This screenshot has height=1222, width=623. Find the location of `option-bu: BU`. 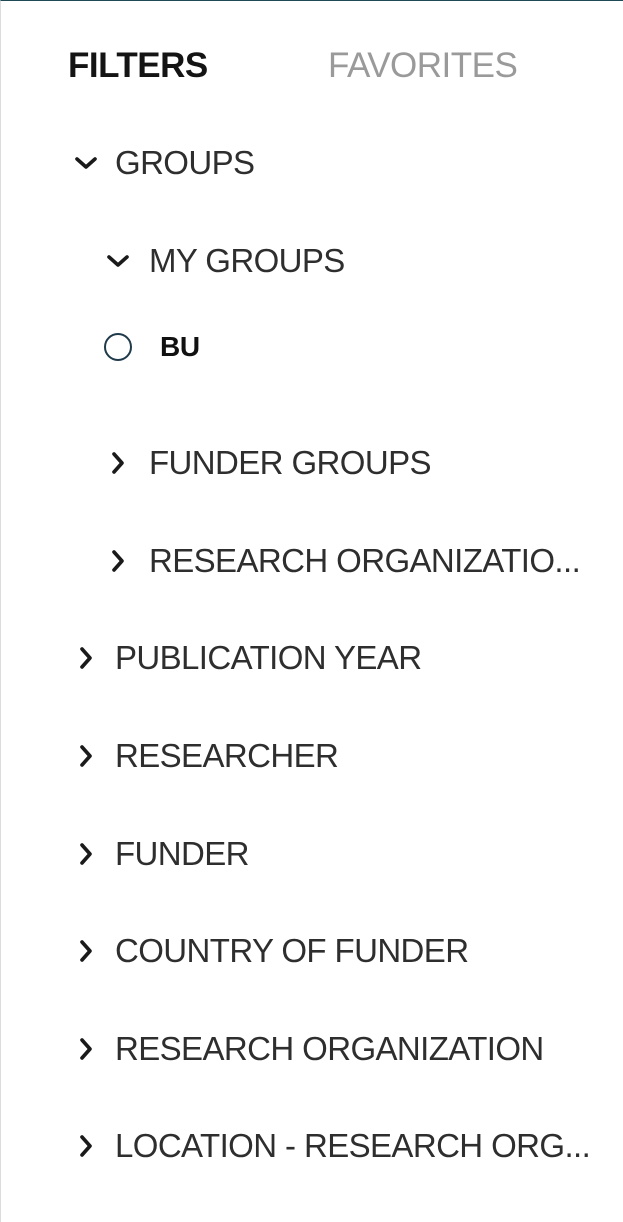

option-bu: BU is located at coordinates (152, 347).